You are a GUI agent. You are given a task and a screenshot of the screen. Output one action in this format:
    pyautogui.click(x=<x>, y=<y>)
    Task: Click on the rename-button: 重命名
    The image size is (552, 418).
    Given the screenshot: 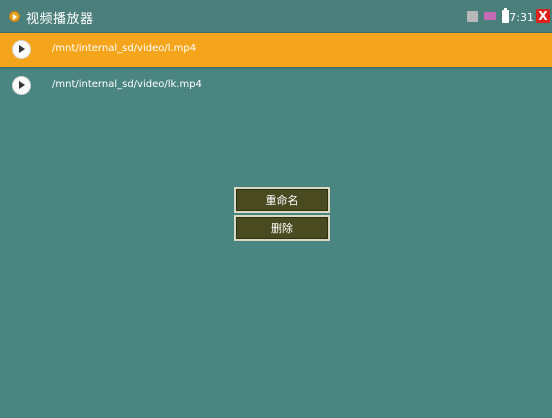 What is the action you would take?
    pyautogui.click(x=282, y=200)
    